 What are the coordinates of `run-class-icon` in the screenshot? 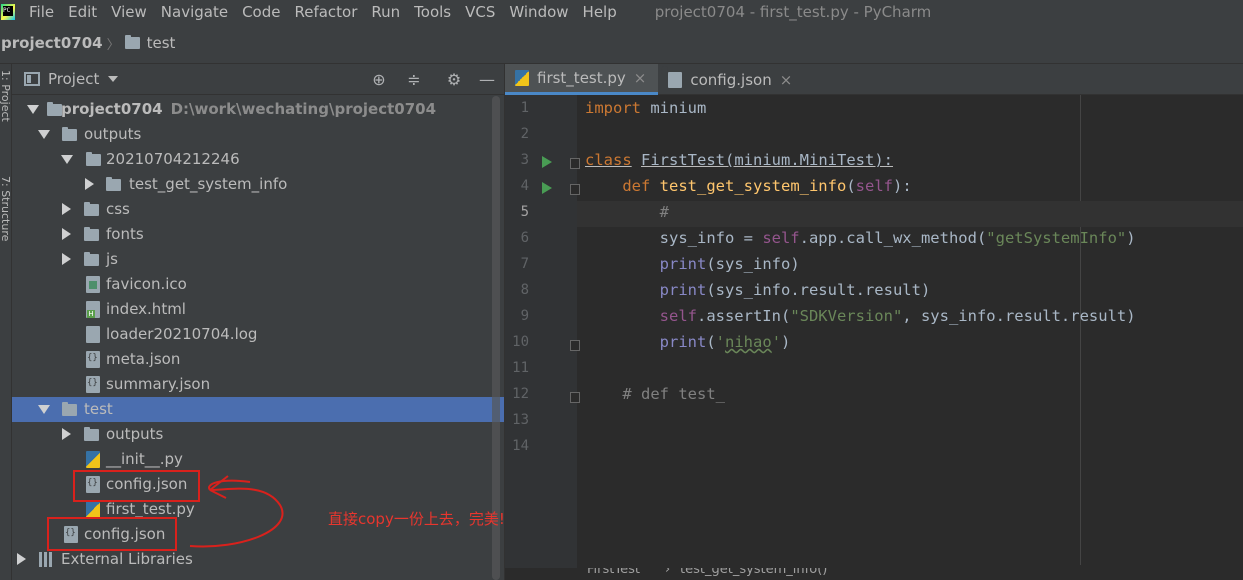 It's located at (547, 162).